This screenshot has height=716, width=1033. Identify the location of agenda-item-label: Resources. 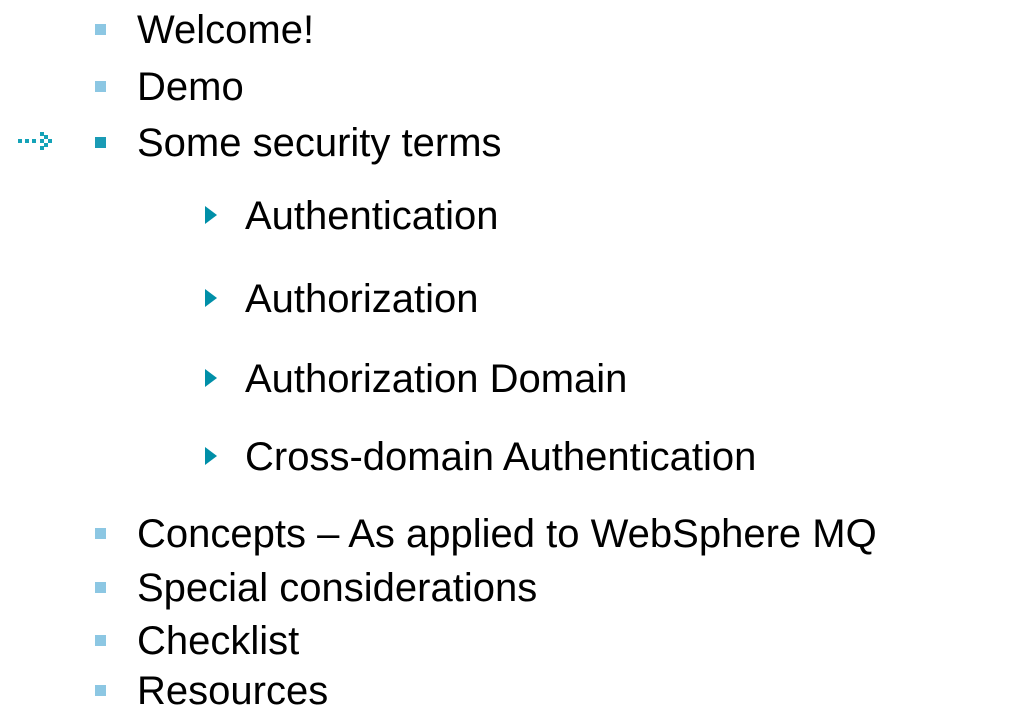
(233, 691).